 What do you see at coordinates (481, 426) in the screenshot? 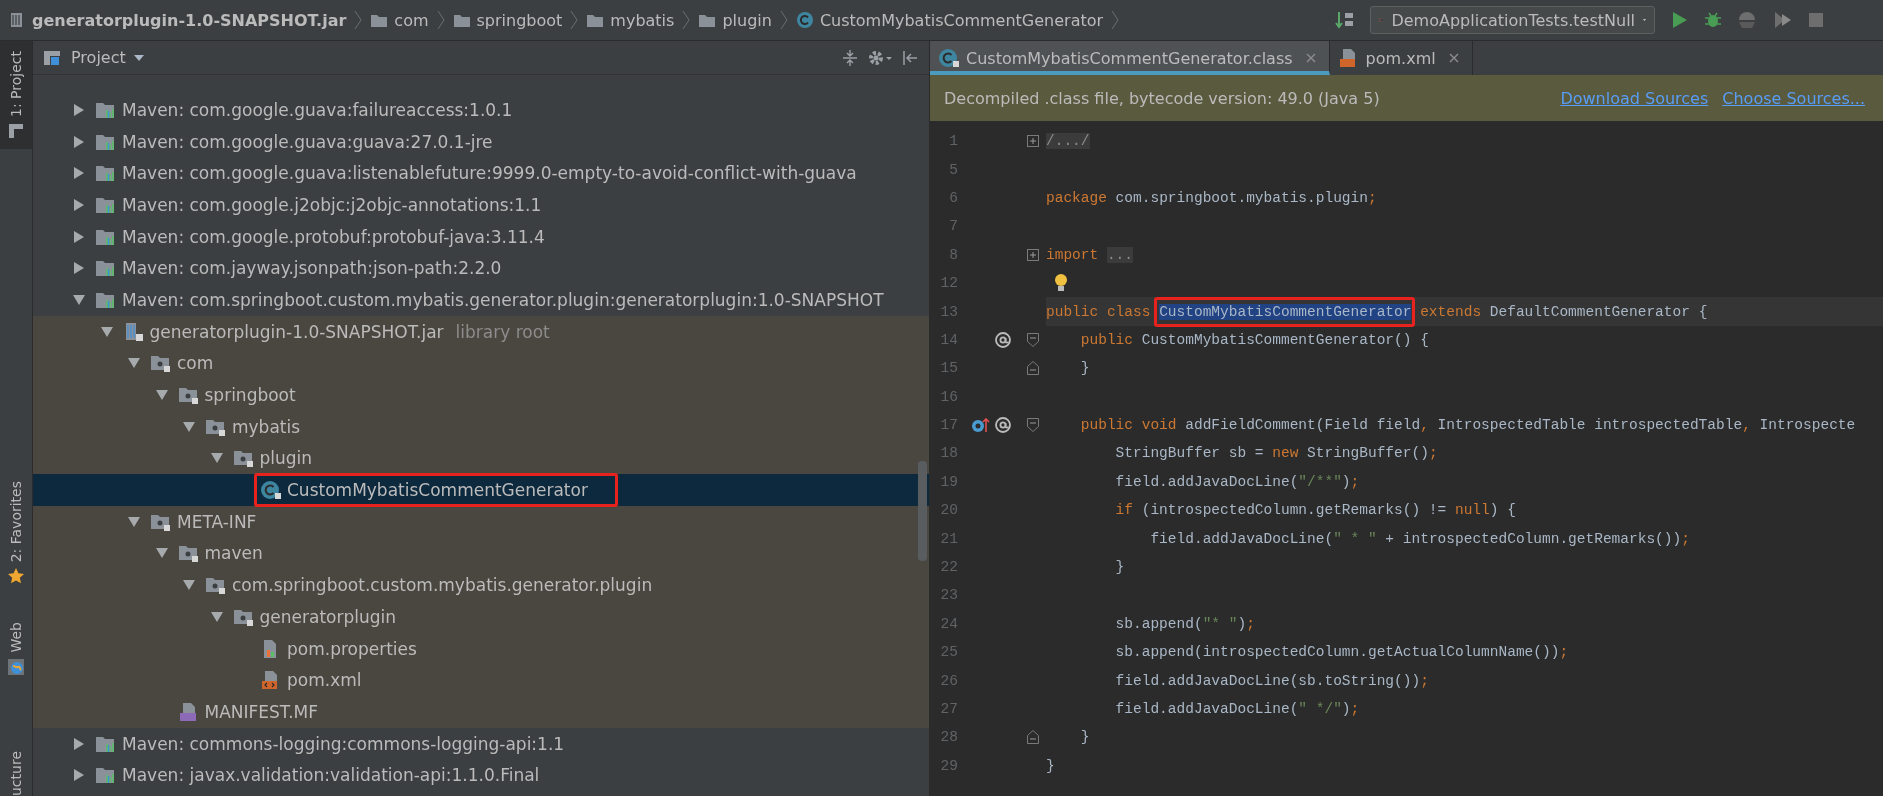
I see `tree-row: mybatis` at bounding box center [481, 426].